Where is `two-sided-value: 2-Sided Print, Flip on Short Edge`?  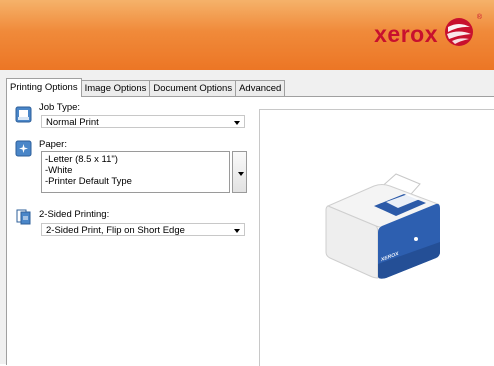
two-sided-value: 2-Sided Print, Flip on Short Edge is located at coordinates (115, 230).